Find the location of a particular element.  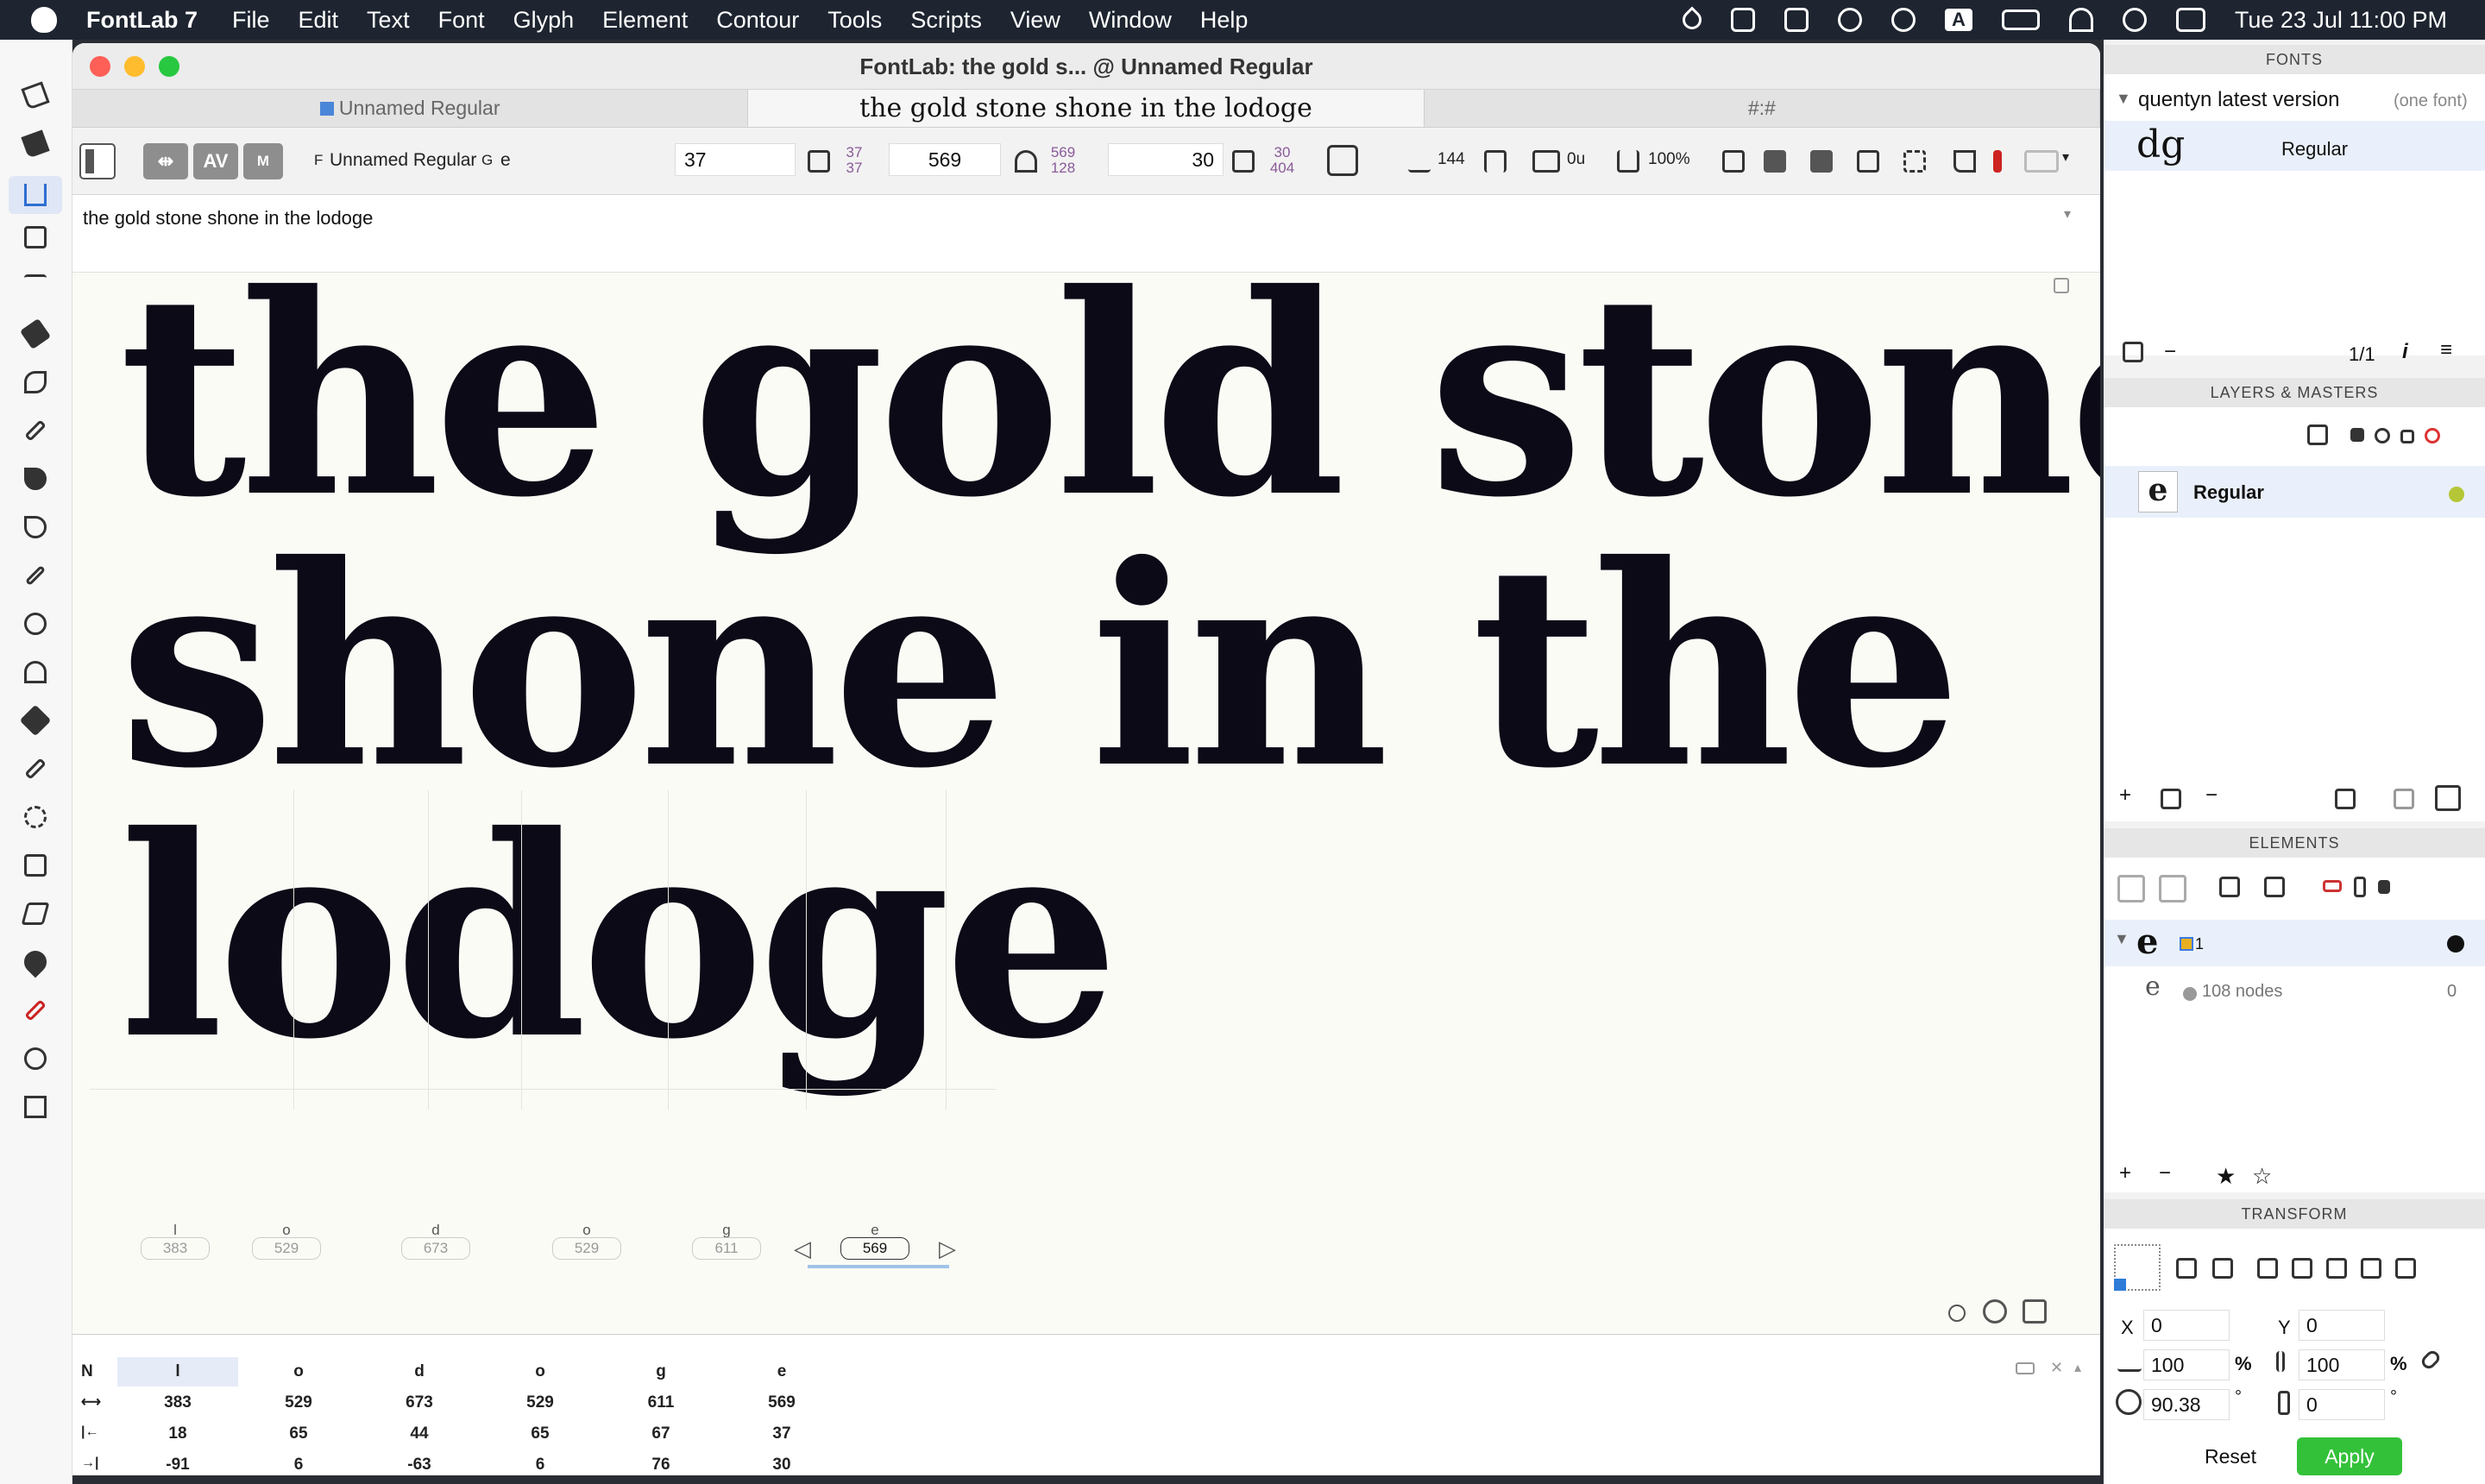

magnet-tool is located at coordinates (35, 672).